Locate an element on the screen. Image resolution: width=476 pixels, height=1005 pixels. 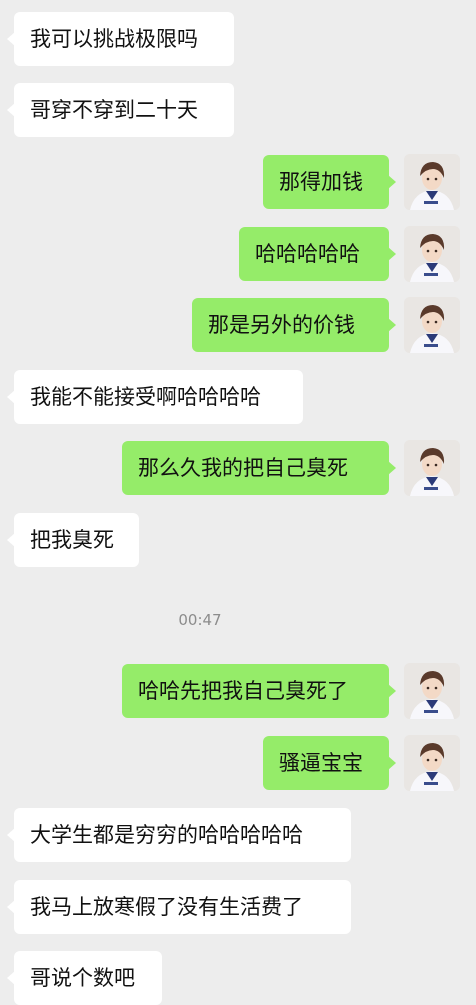
outgoing-message-bubble: 那是另外的价钱 is located at coordinates (294, 325).